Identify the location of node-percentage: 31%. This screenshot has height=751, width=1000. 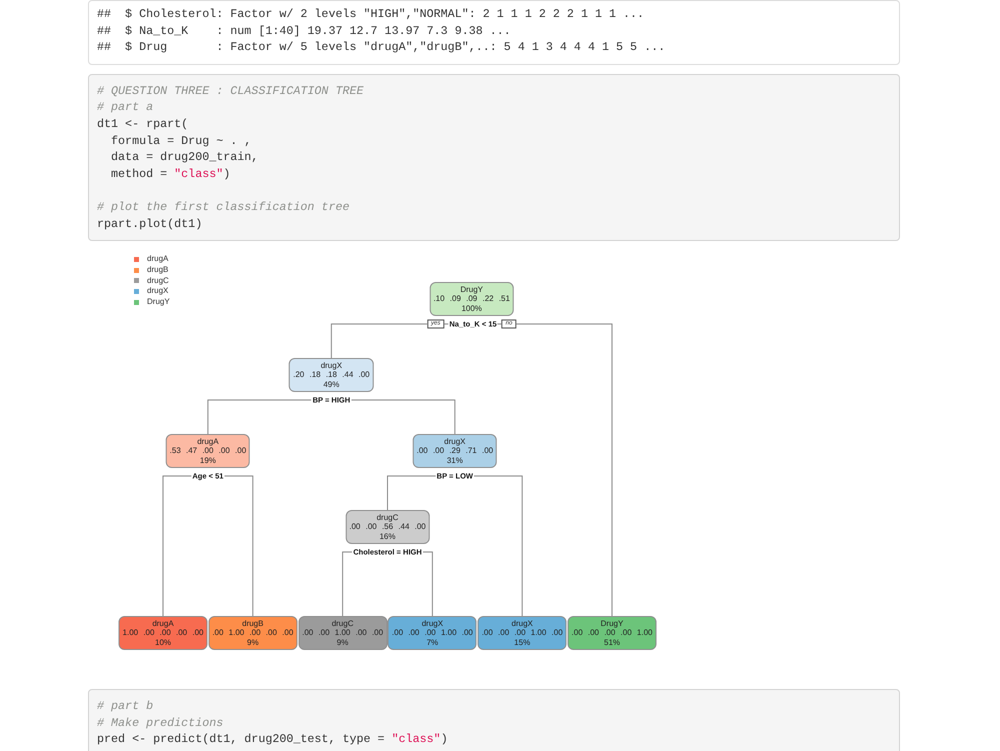
(454, 461).